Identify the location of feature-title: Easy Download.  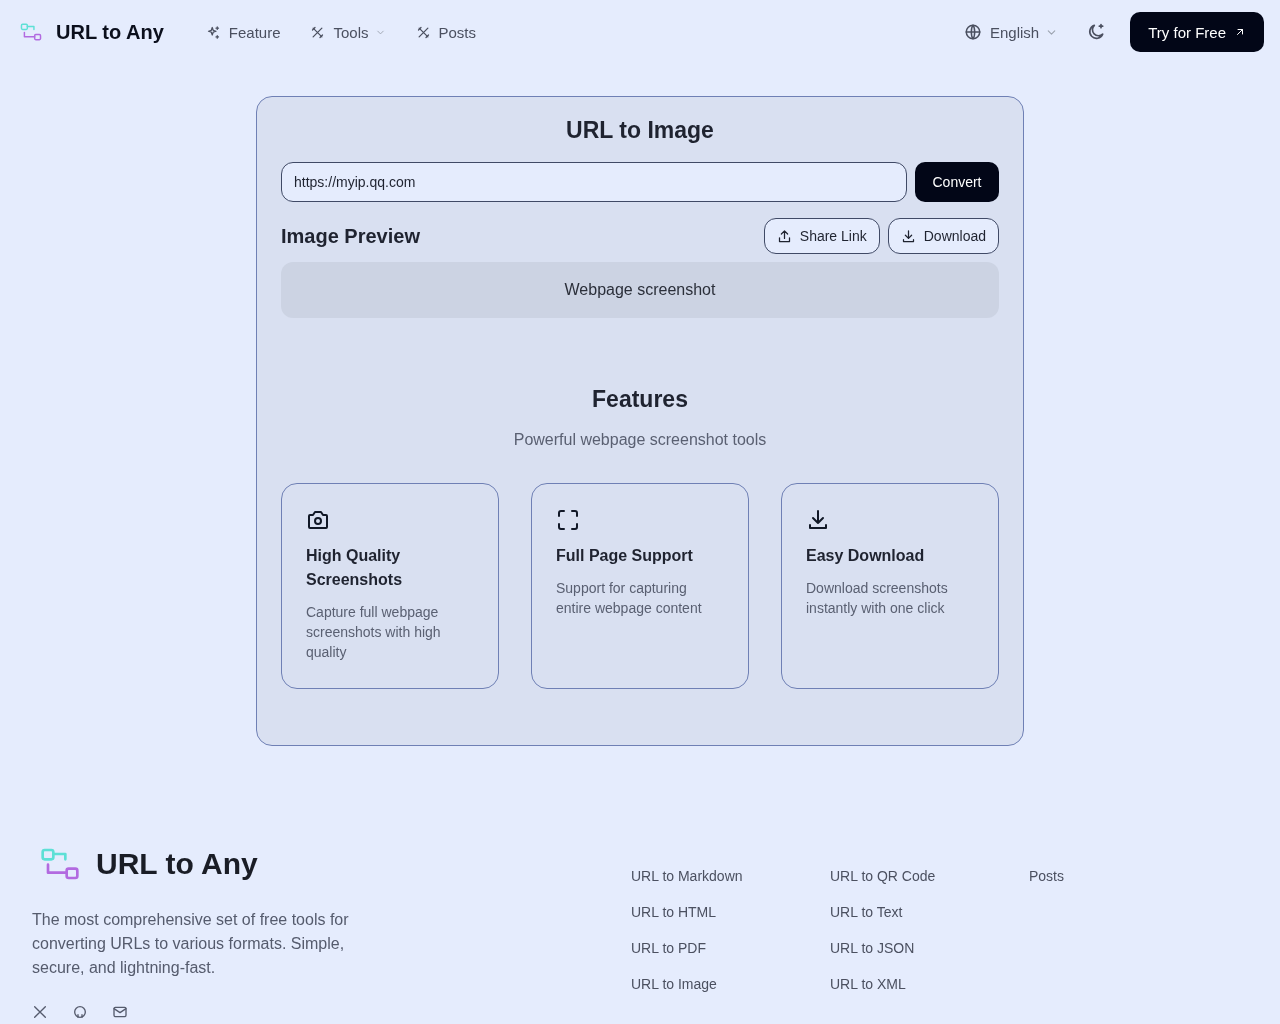
(866, 556).